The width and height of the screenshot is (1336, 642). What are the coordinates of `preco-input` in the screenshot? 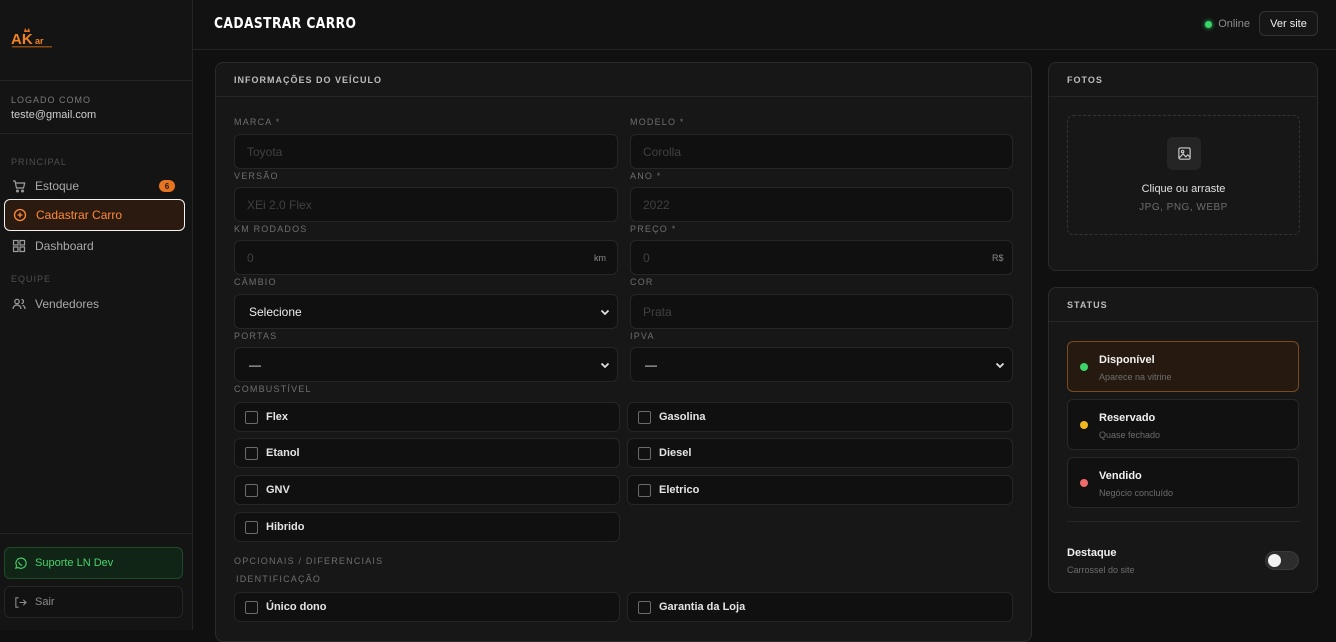 It's located at (821, 257).